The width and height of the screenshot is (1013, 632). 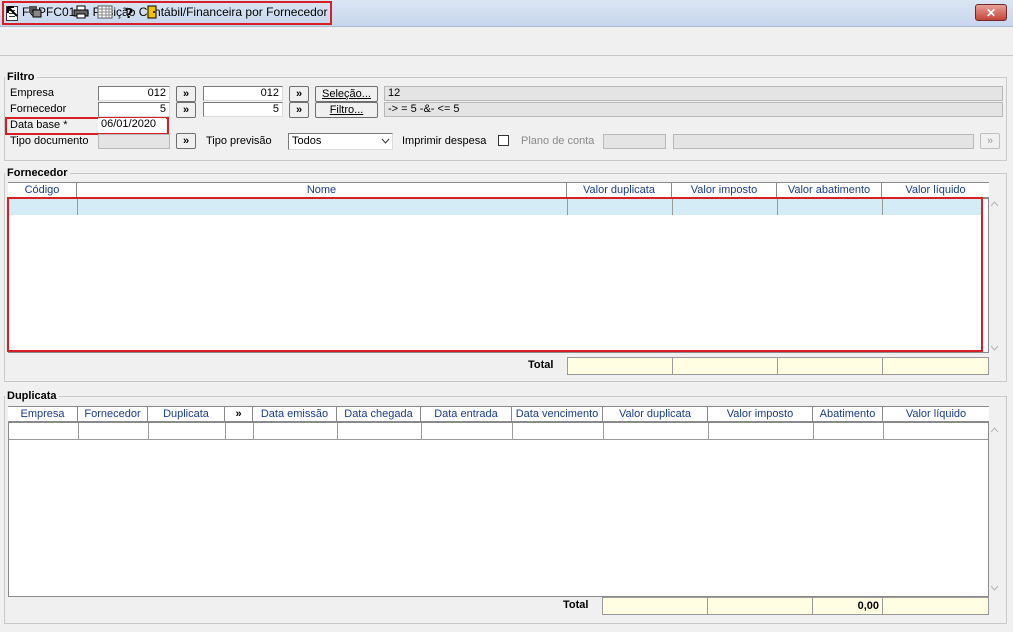 I want to click on fornecedor-total-valor-abatimento, so click(x=830, y=366).